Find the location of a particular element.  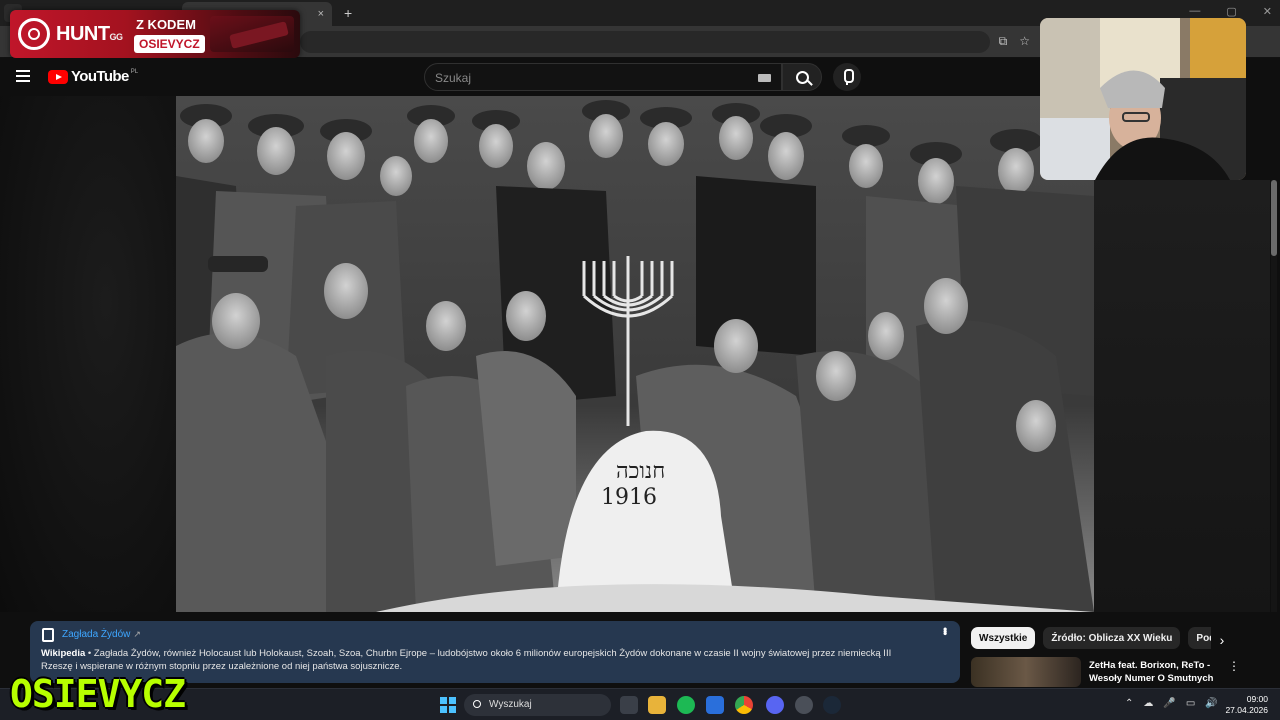

maximize-button: ▢ is located at coordinates (1231, 11).